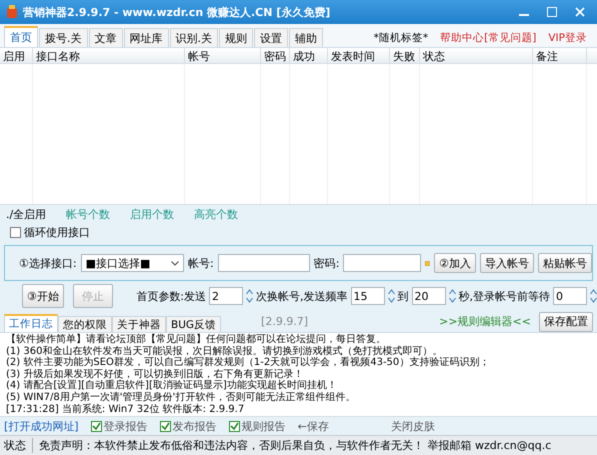 This screenshot has width=597, height=455. What do you see at coordinates (57, 232) in the screenshot?
I see `checkbox-label: 循环使用接口` at bounding box center [57, 232].